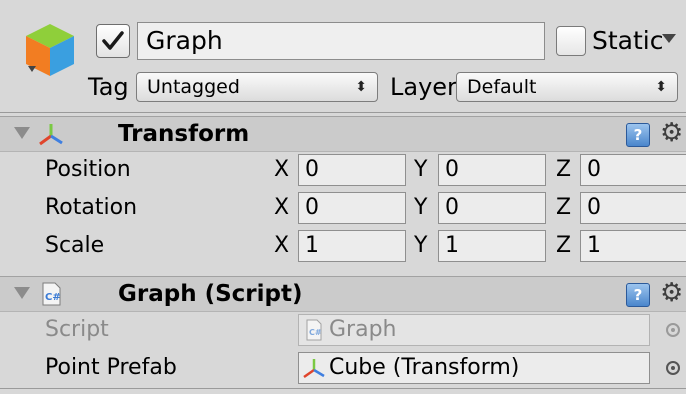 Image resolution: width=686 pixels, height=394 pixels. Describe the element at coordinates (424, 367) in the screenshot. I see `point-prefab-value: Cube (Transform)` at that location.